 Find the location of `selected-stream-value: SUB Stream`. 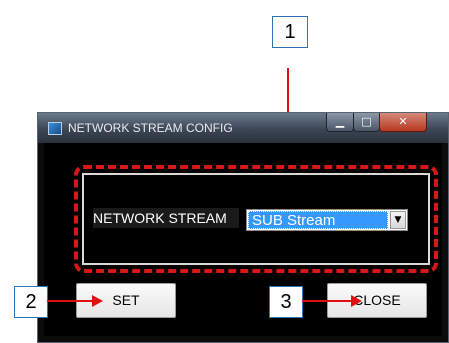

selected-stream-value: SUB Stream is located at coordinates (318, 220).